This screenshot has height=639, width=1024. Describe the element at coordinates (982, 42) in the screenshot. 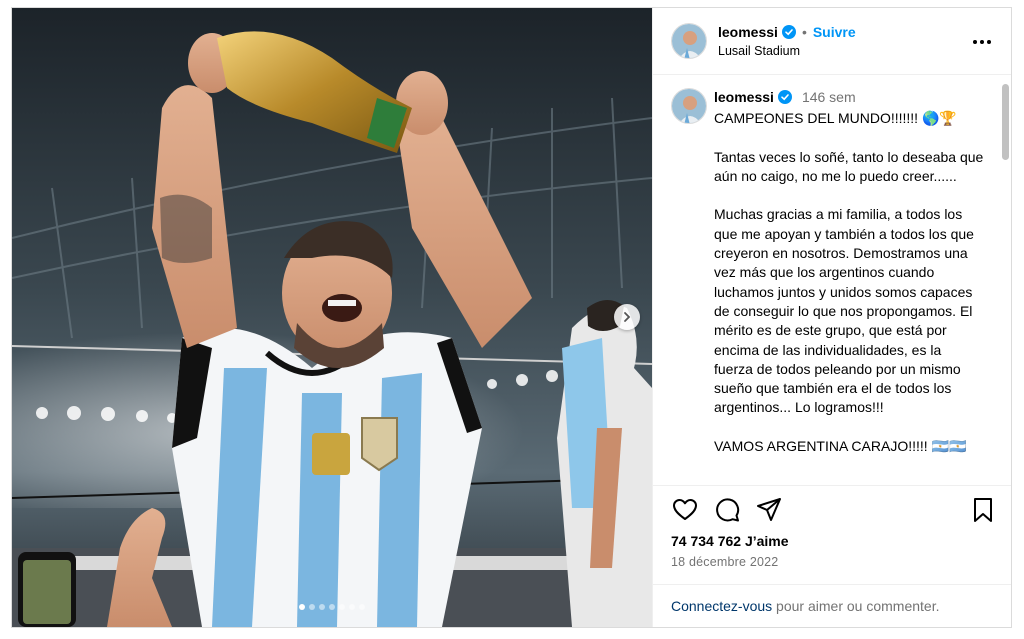

I see `more-options-icon` at that location.